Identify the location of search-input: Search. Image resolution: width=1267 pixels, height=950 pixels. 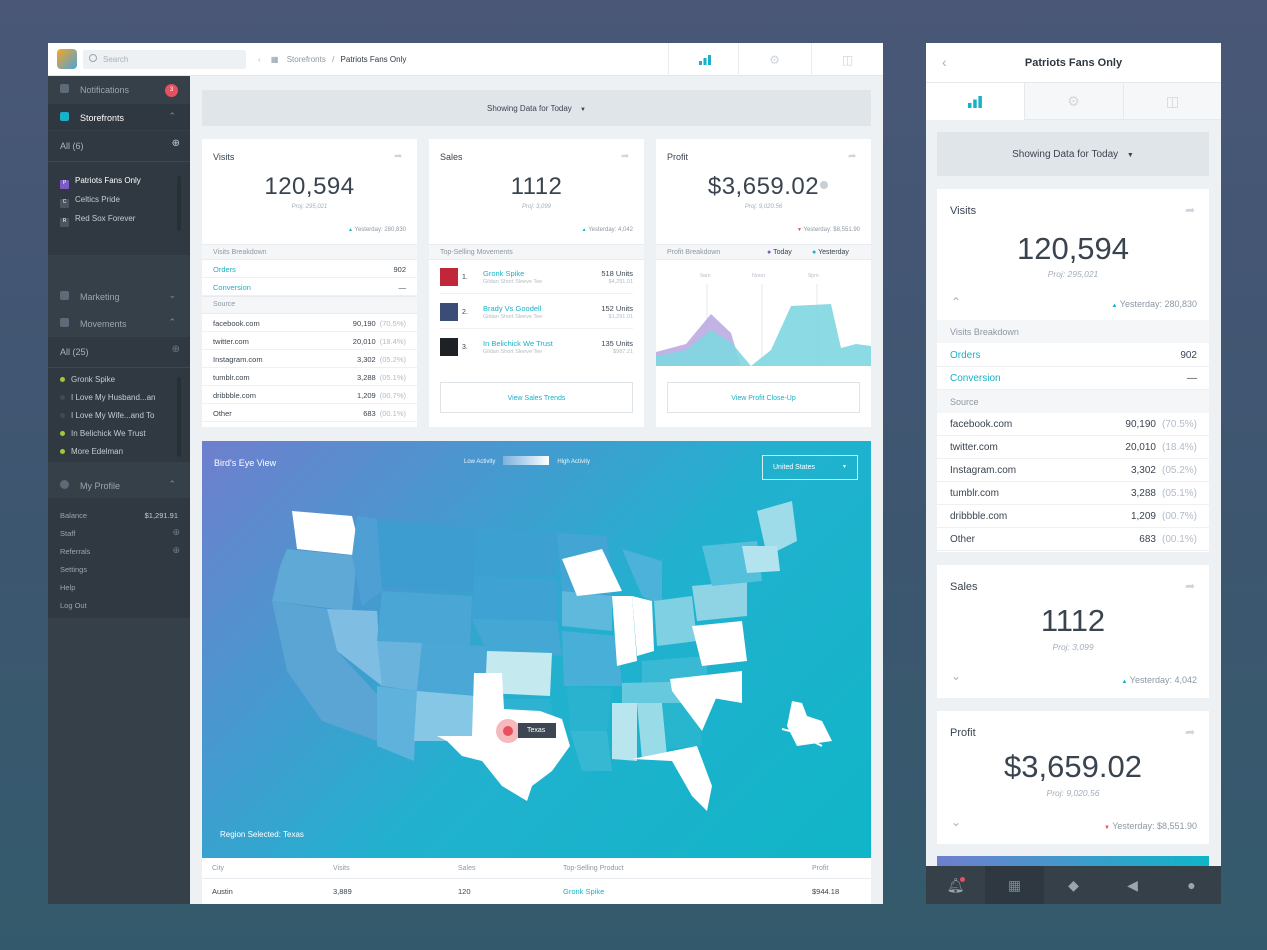
(164, 59).